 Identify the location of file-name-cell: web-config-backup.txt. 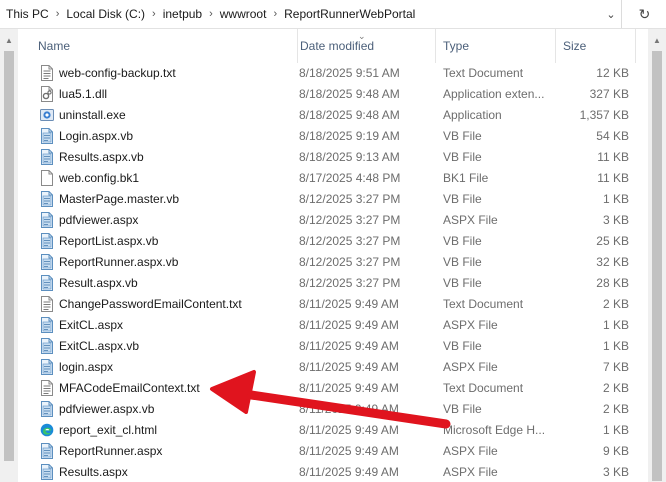
(169, 72).